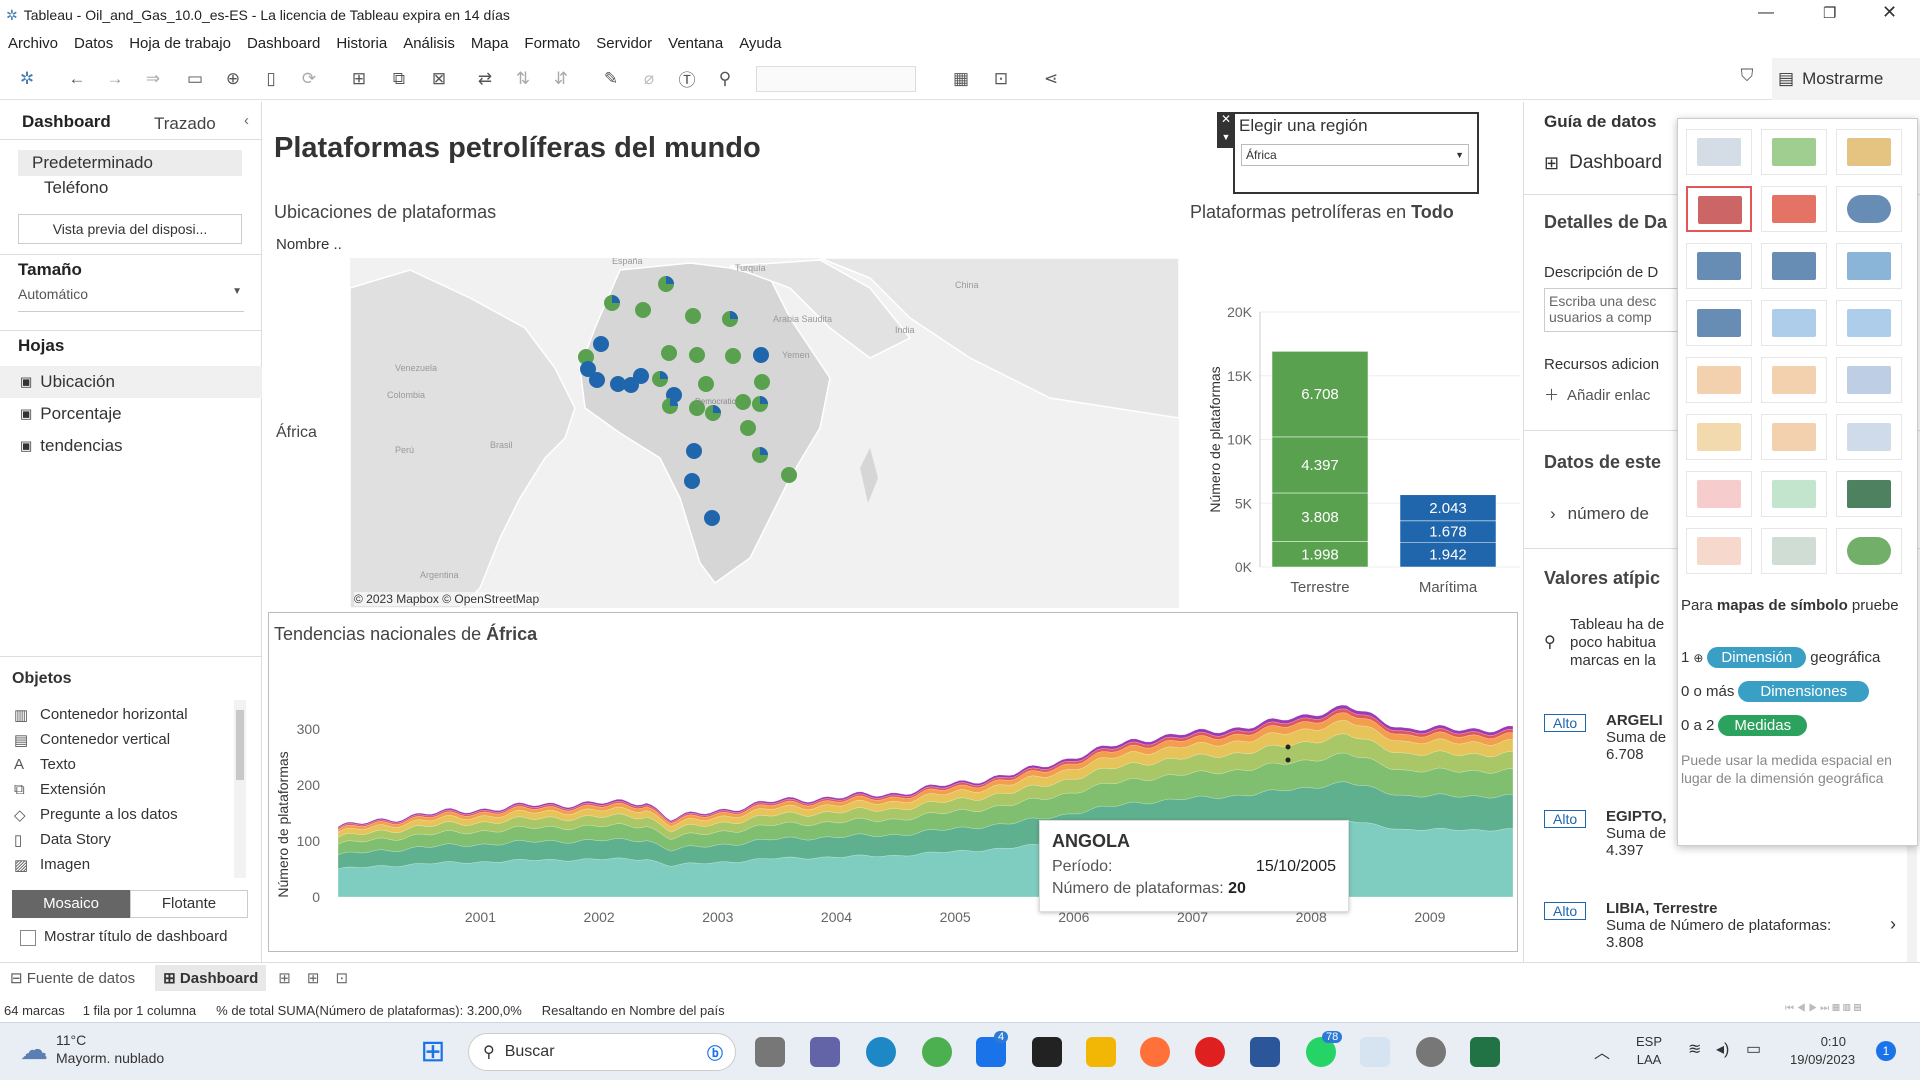 The height and width of the screenshot is (1080, 1920). Describe the element at coordinates (561, 79) in the screenshot. I see `sort-desc-icon: ⇵` at that location.